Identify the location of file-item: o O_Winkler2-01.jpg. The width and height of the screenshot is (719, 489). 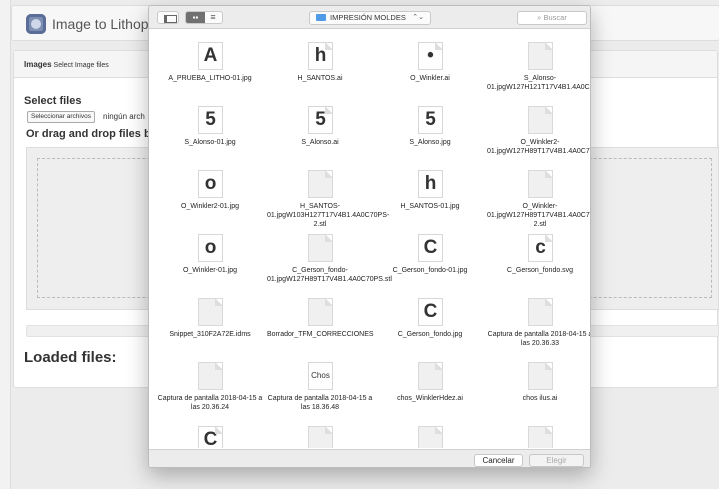
(210, 198).